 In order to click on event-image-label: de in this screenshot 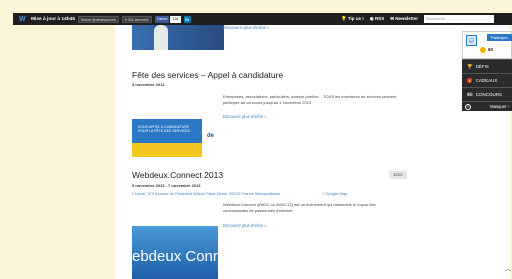, I will do `click(211, 136)`.